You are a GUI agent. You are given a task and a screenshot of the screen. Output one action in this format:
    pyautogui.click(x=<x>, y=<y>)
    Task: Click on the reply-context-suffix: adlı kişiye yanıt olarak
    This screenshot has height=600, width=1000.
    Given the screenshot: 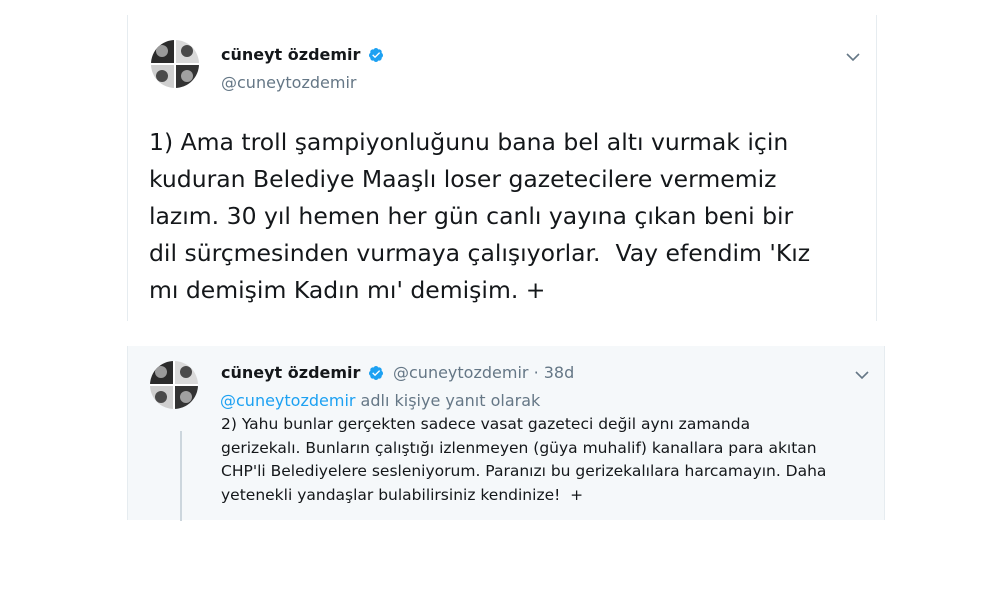 What is the action you would take?
    pyautogui.click(x=448, y=400)
    